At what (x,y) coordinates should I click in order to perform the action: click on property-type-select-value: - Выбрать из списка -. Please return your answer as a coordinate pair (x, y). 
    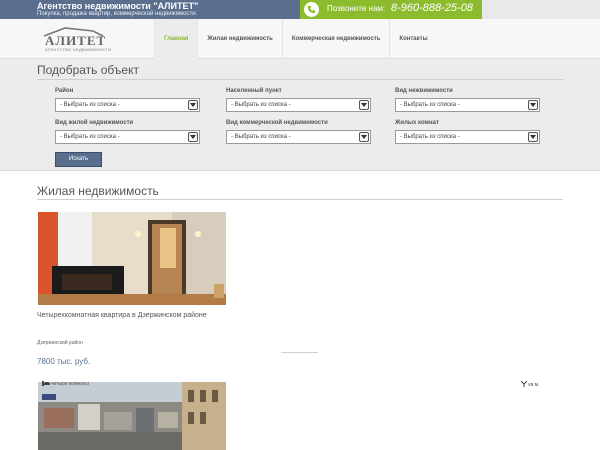
    Looking at the image, I should click on (430, 105).